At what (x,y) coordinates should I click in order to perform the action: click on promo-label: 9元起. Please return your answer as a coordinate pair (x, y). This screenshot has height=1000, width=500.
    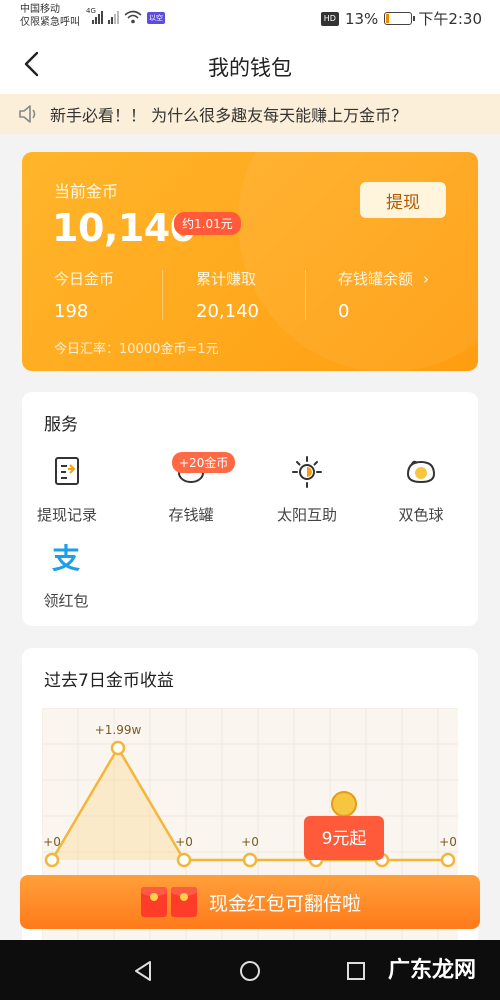
    Looking at the image, I should click on (344, 839).